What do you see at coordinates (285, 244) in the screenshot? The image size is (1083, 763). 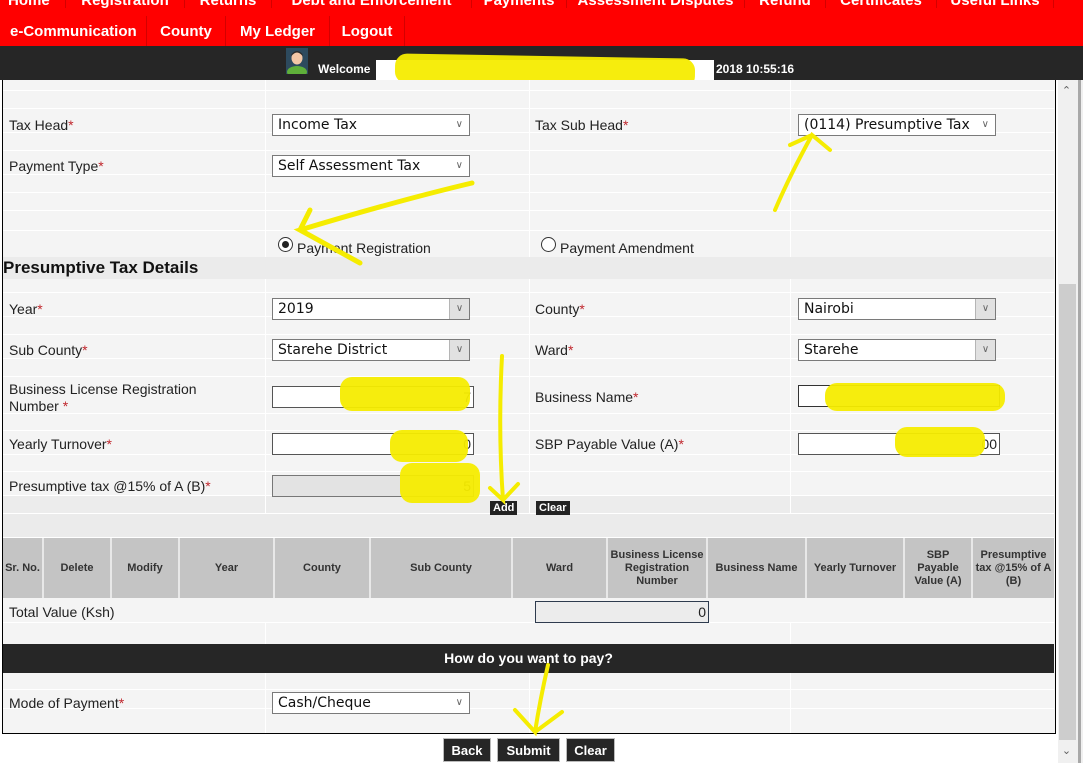 I see `payment-registration-radio` at bounding box center [285, 244].